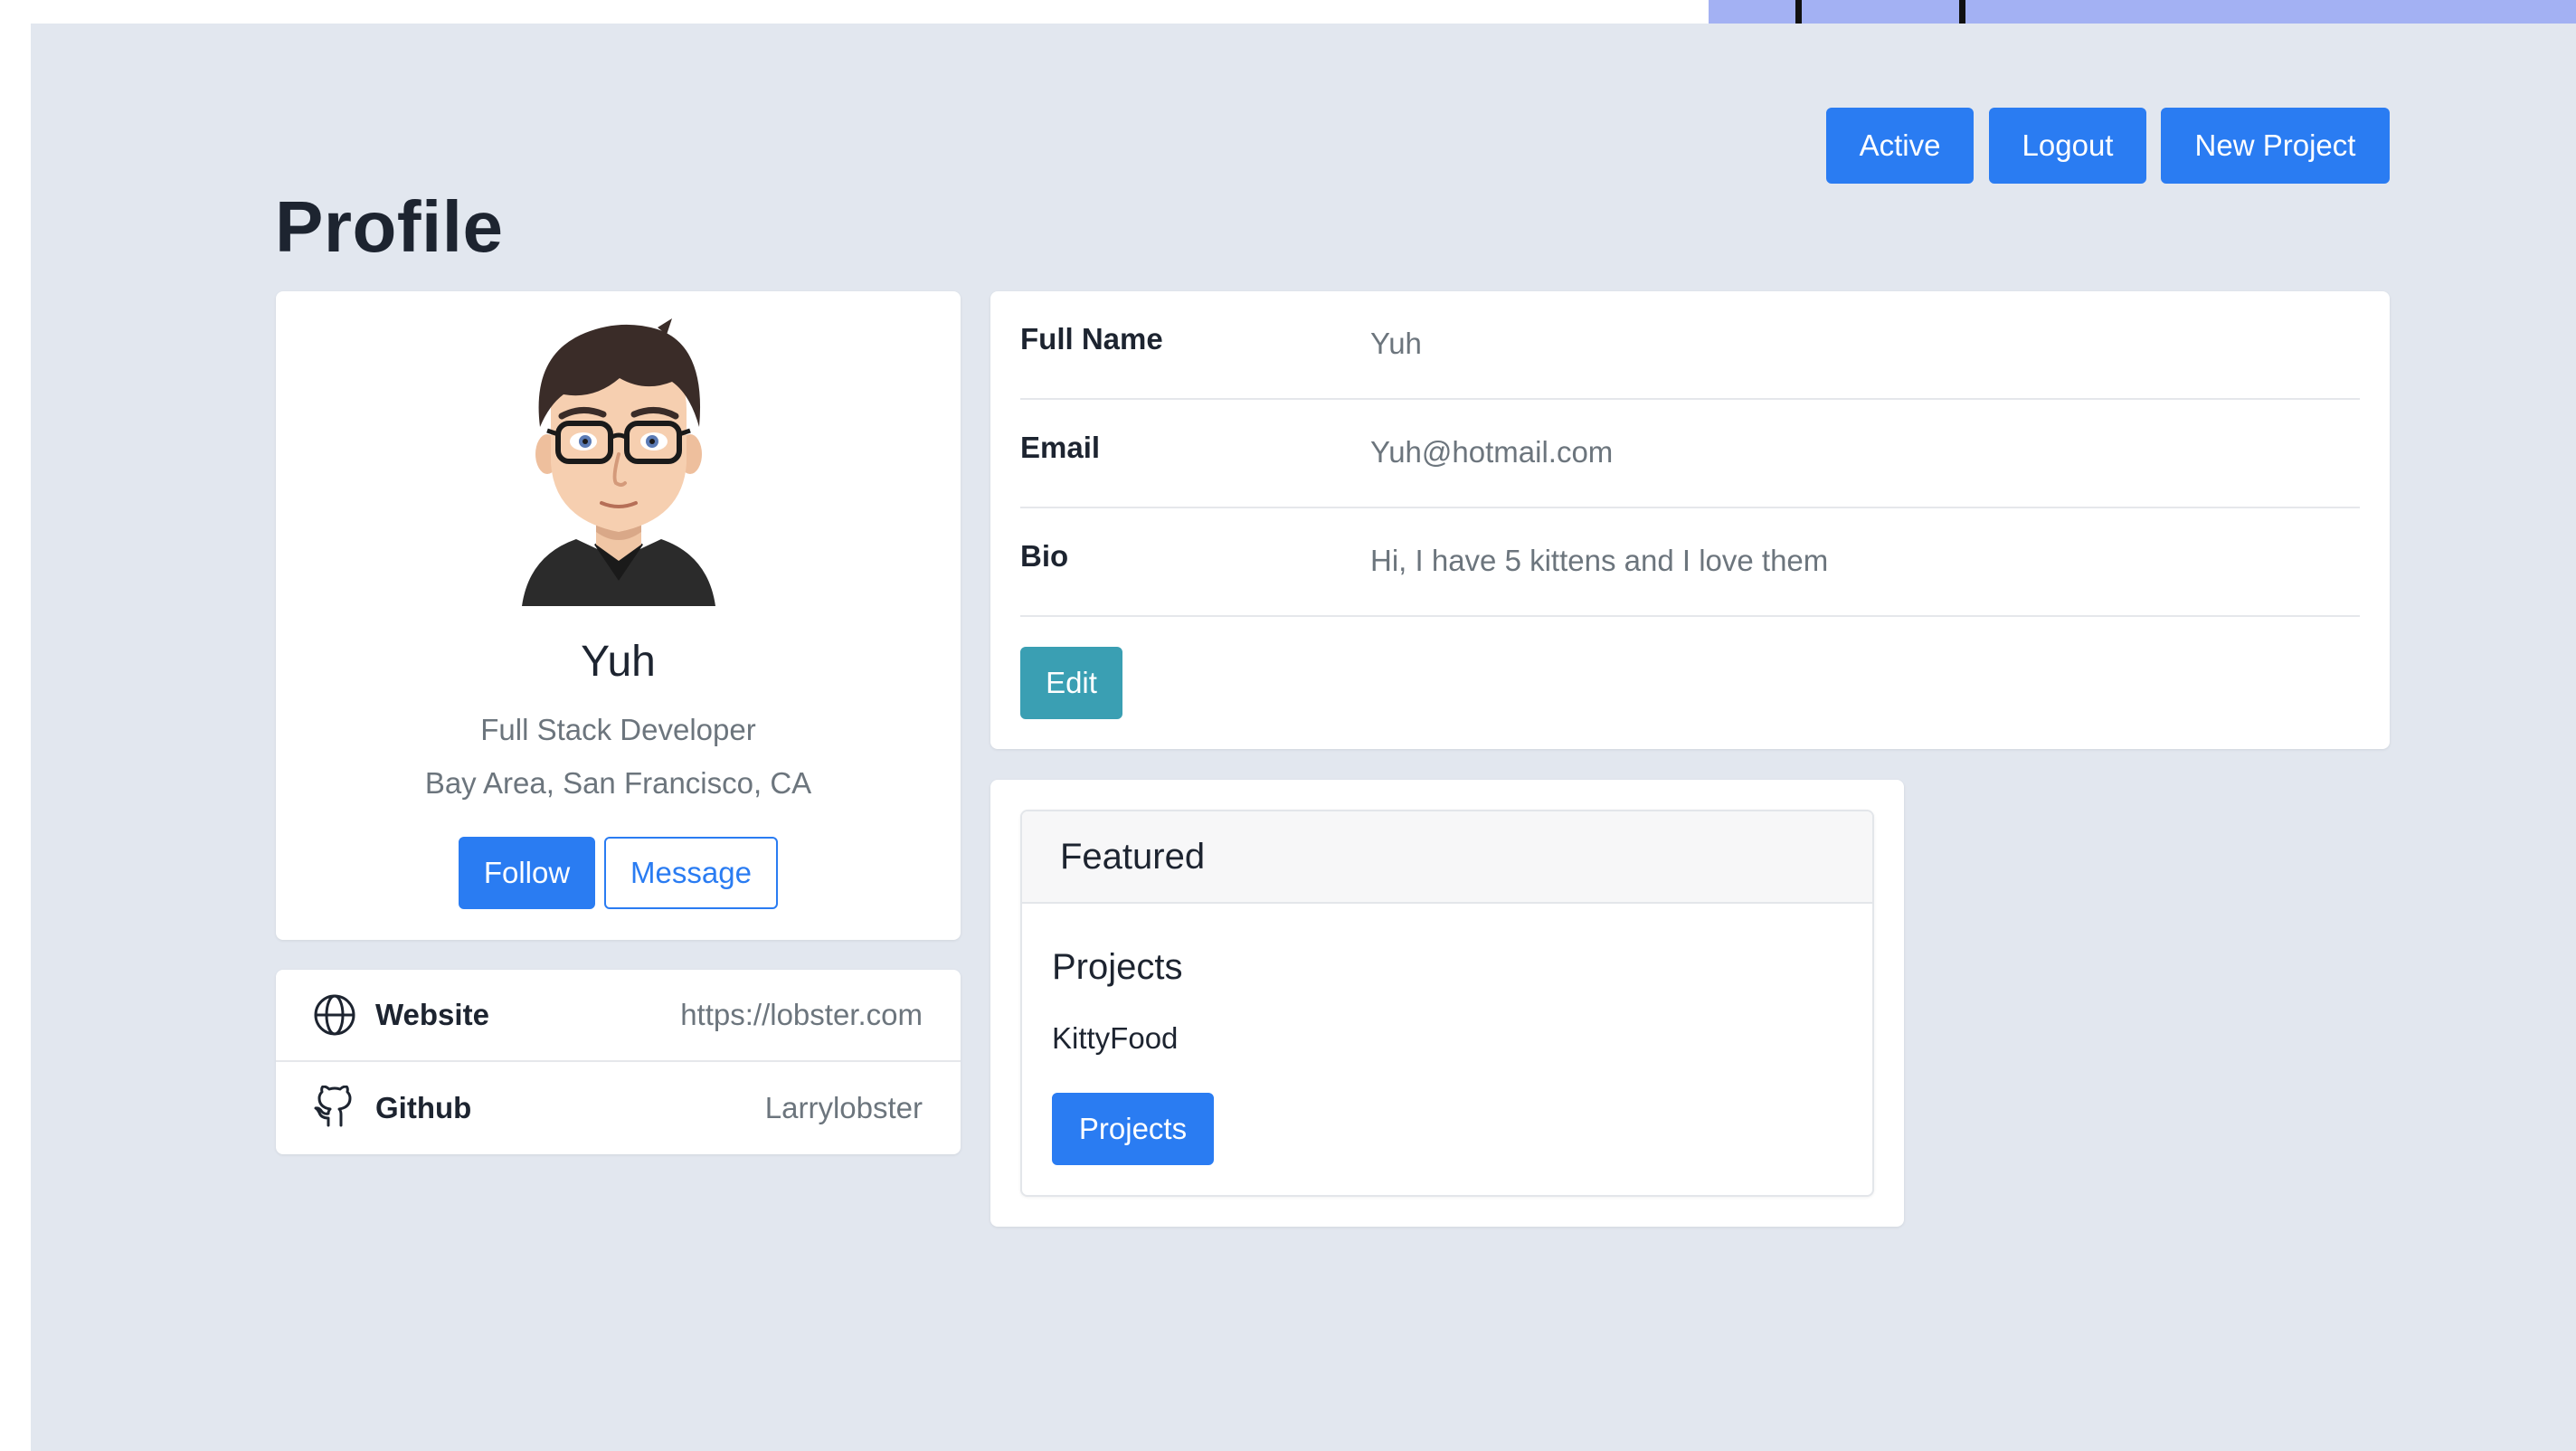 The height and width of the screenshot is (1451, 2576). I want to click on website-link-row: Website https://lobster.com, so click(618, 1016).